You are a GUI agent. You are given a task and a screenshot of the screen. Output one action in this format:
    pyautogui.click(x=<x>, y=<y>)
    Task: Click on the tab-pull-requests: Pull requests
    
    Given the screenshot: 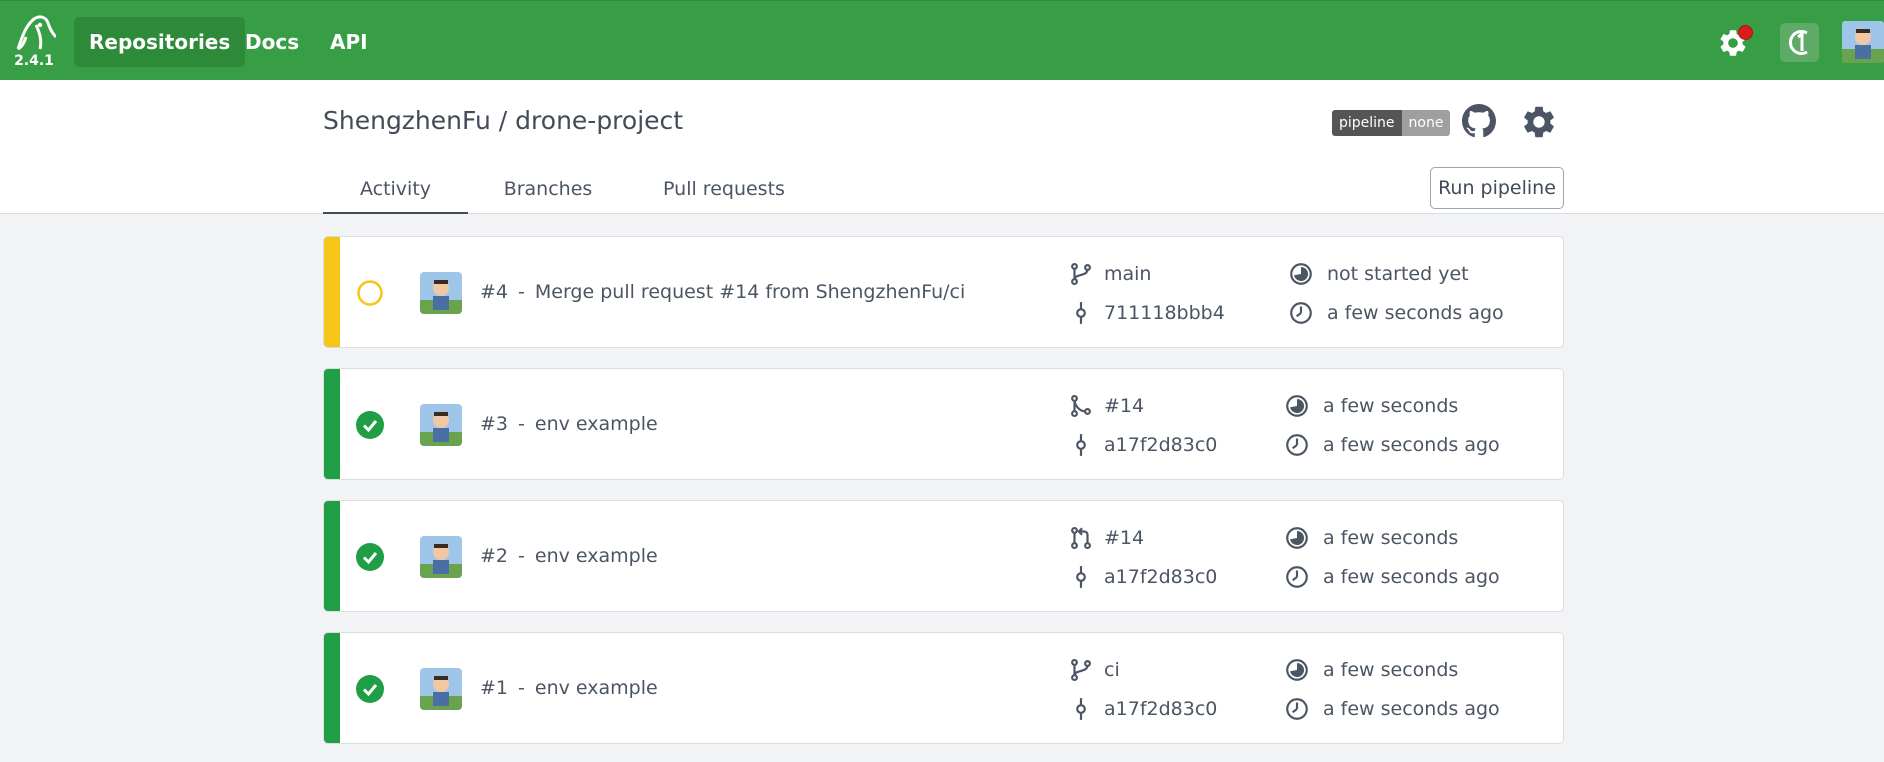 What is the action you would take?
    pyautogui.click(x=724, y=189)
    